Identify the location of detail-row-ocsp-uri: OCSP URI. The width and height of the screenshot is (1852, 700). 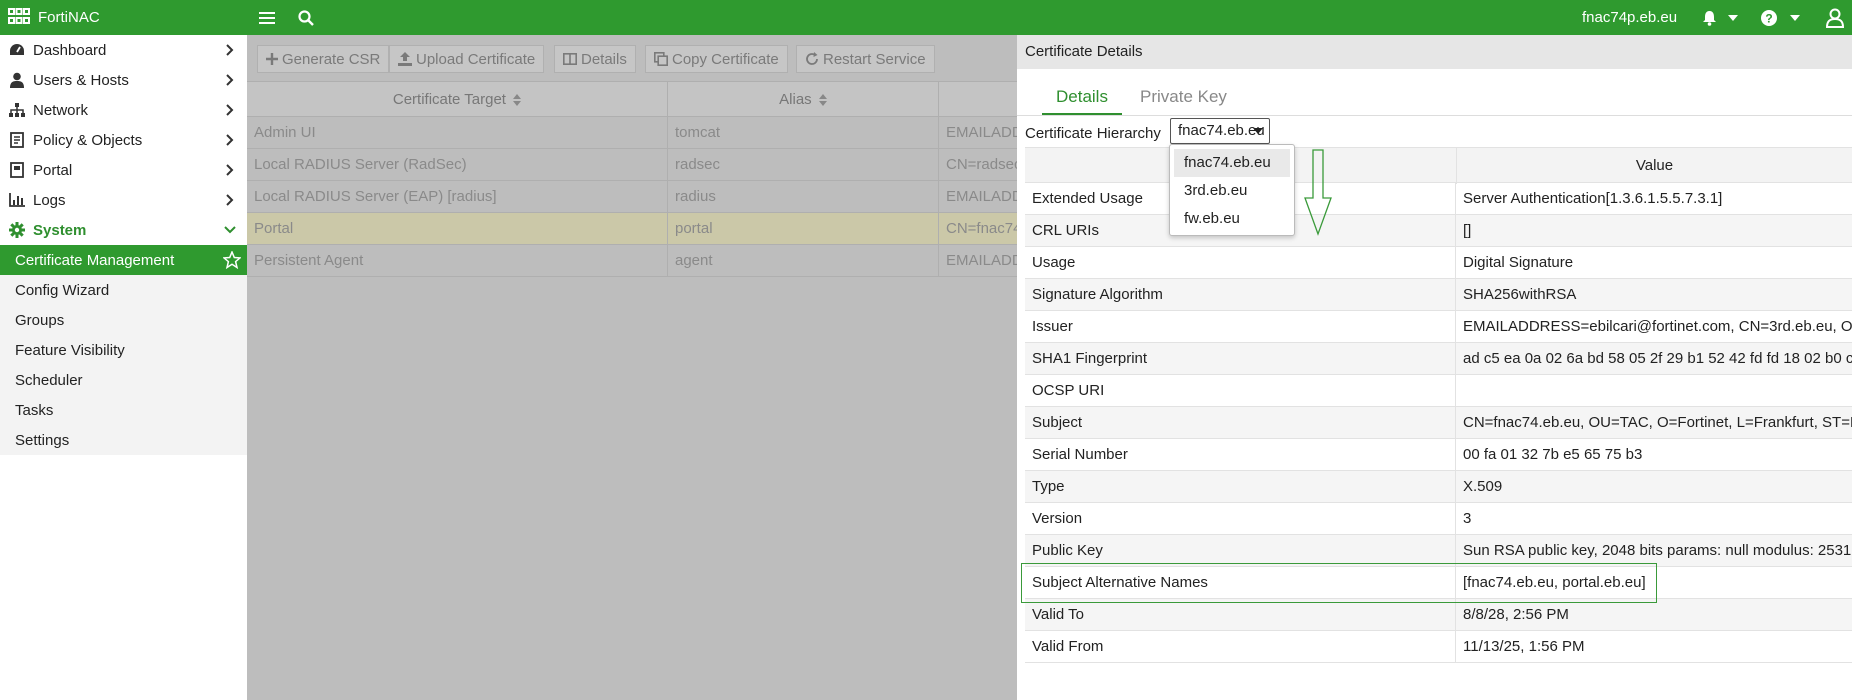
(1438, 391).